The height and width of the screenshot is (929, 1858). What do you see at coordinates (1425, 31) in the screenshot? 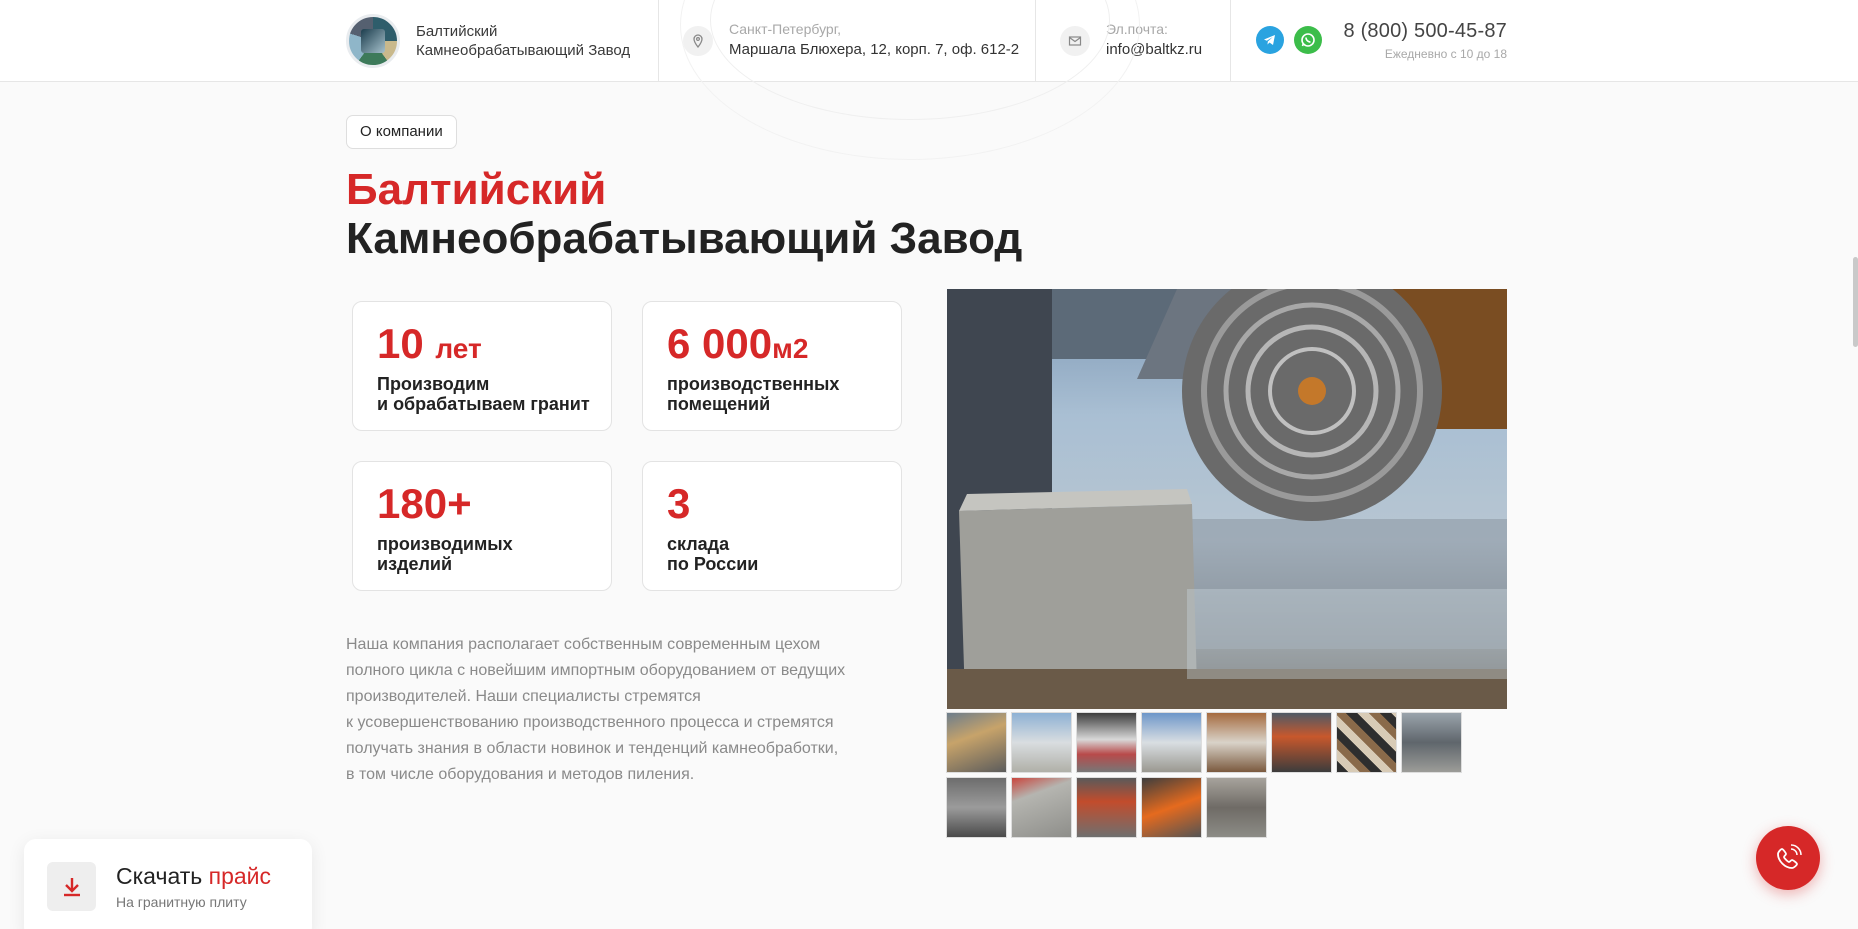
I see `phone-number: 8 (800) 500-45-87` at bounding box center [1425, 31].